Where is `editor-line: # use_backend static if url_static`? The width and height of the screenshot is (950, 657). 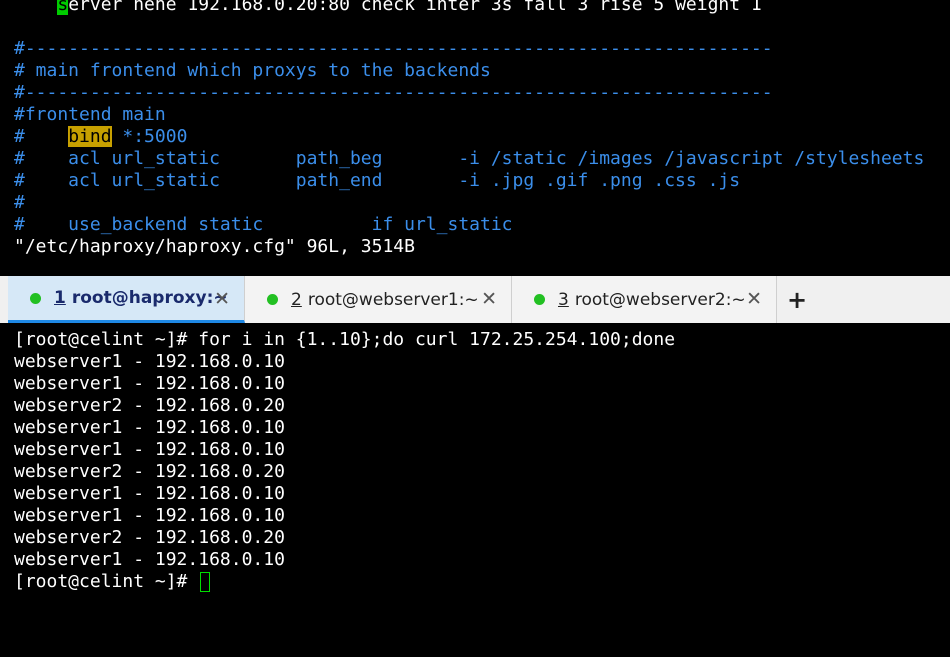
editor-line: # use_backend static if url_static is located at coordinates (263, 224).